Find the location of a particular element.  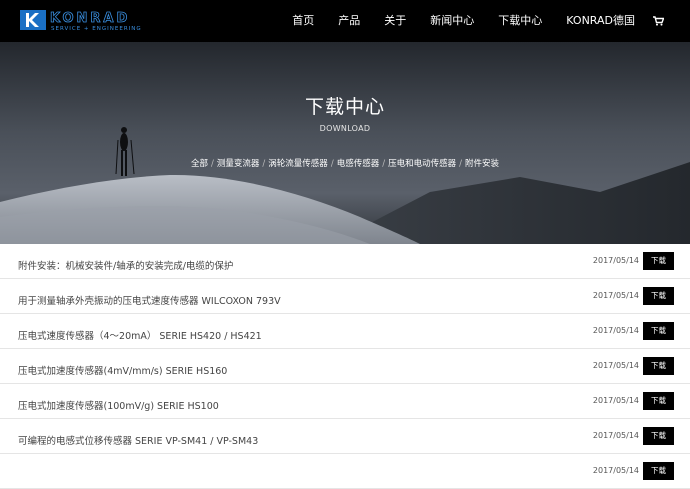

logo-tagline: SERVICE + ENGINEERING is located at coordinates (96, 29).